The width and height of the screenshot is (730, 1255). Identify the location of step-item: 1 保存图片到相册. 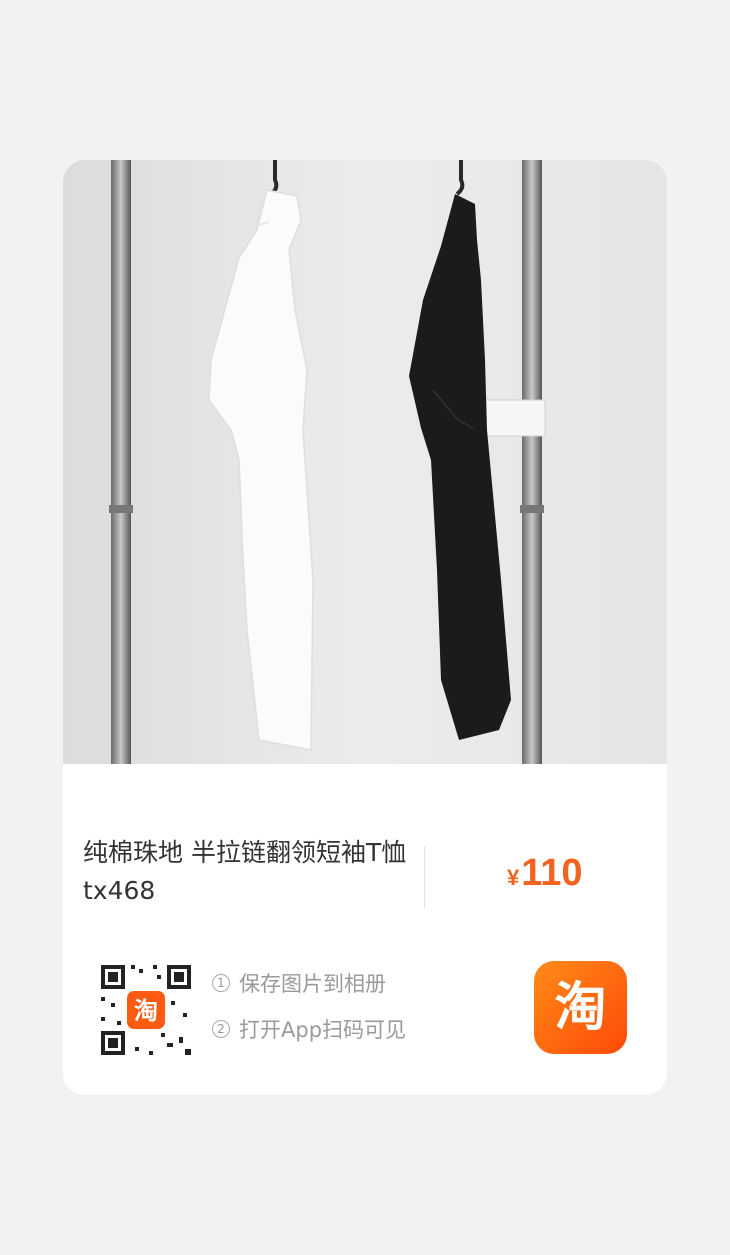
(309, 983).